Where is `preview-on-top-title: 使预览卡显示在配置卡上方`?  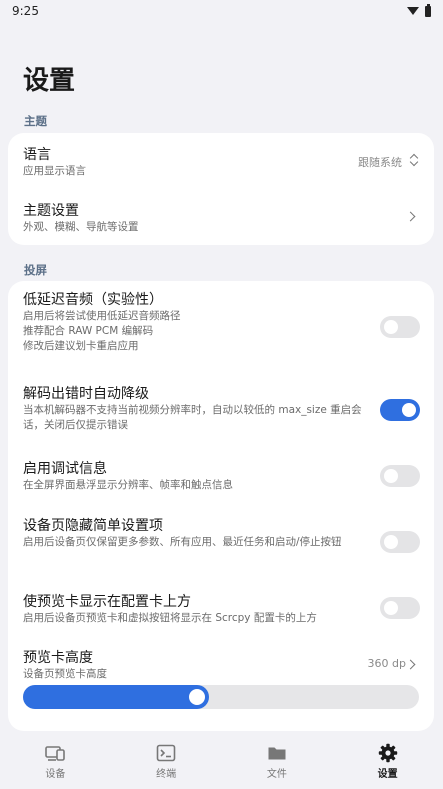 preview-on-top-title: 使预览卡显示在配置卡上方 is located at coordinates (107, 602).